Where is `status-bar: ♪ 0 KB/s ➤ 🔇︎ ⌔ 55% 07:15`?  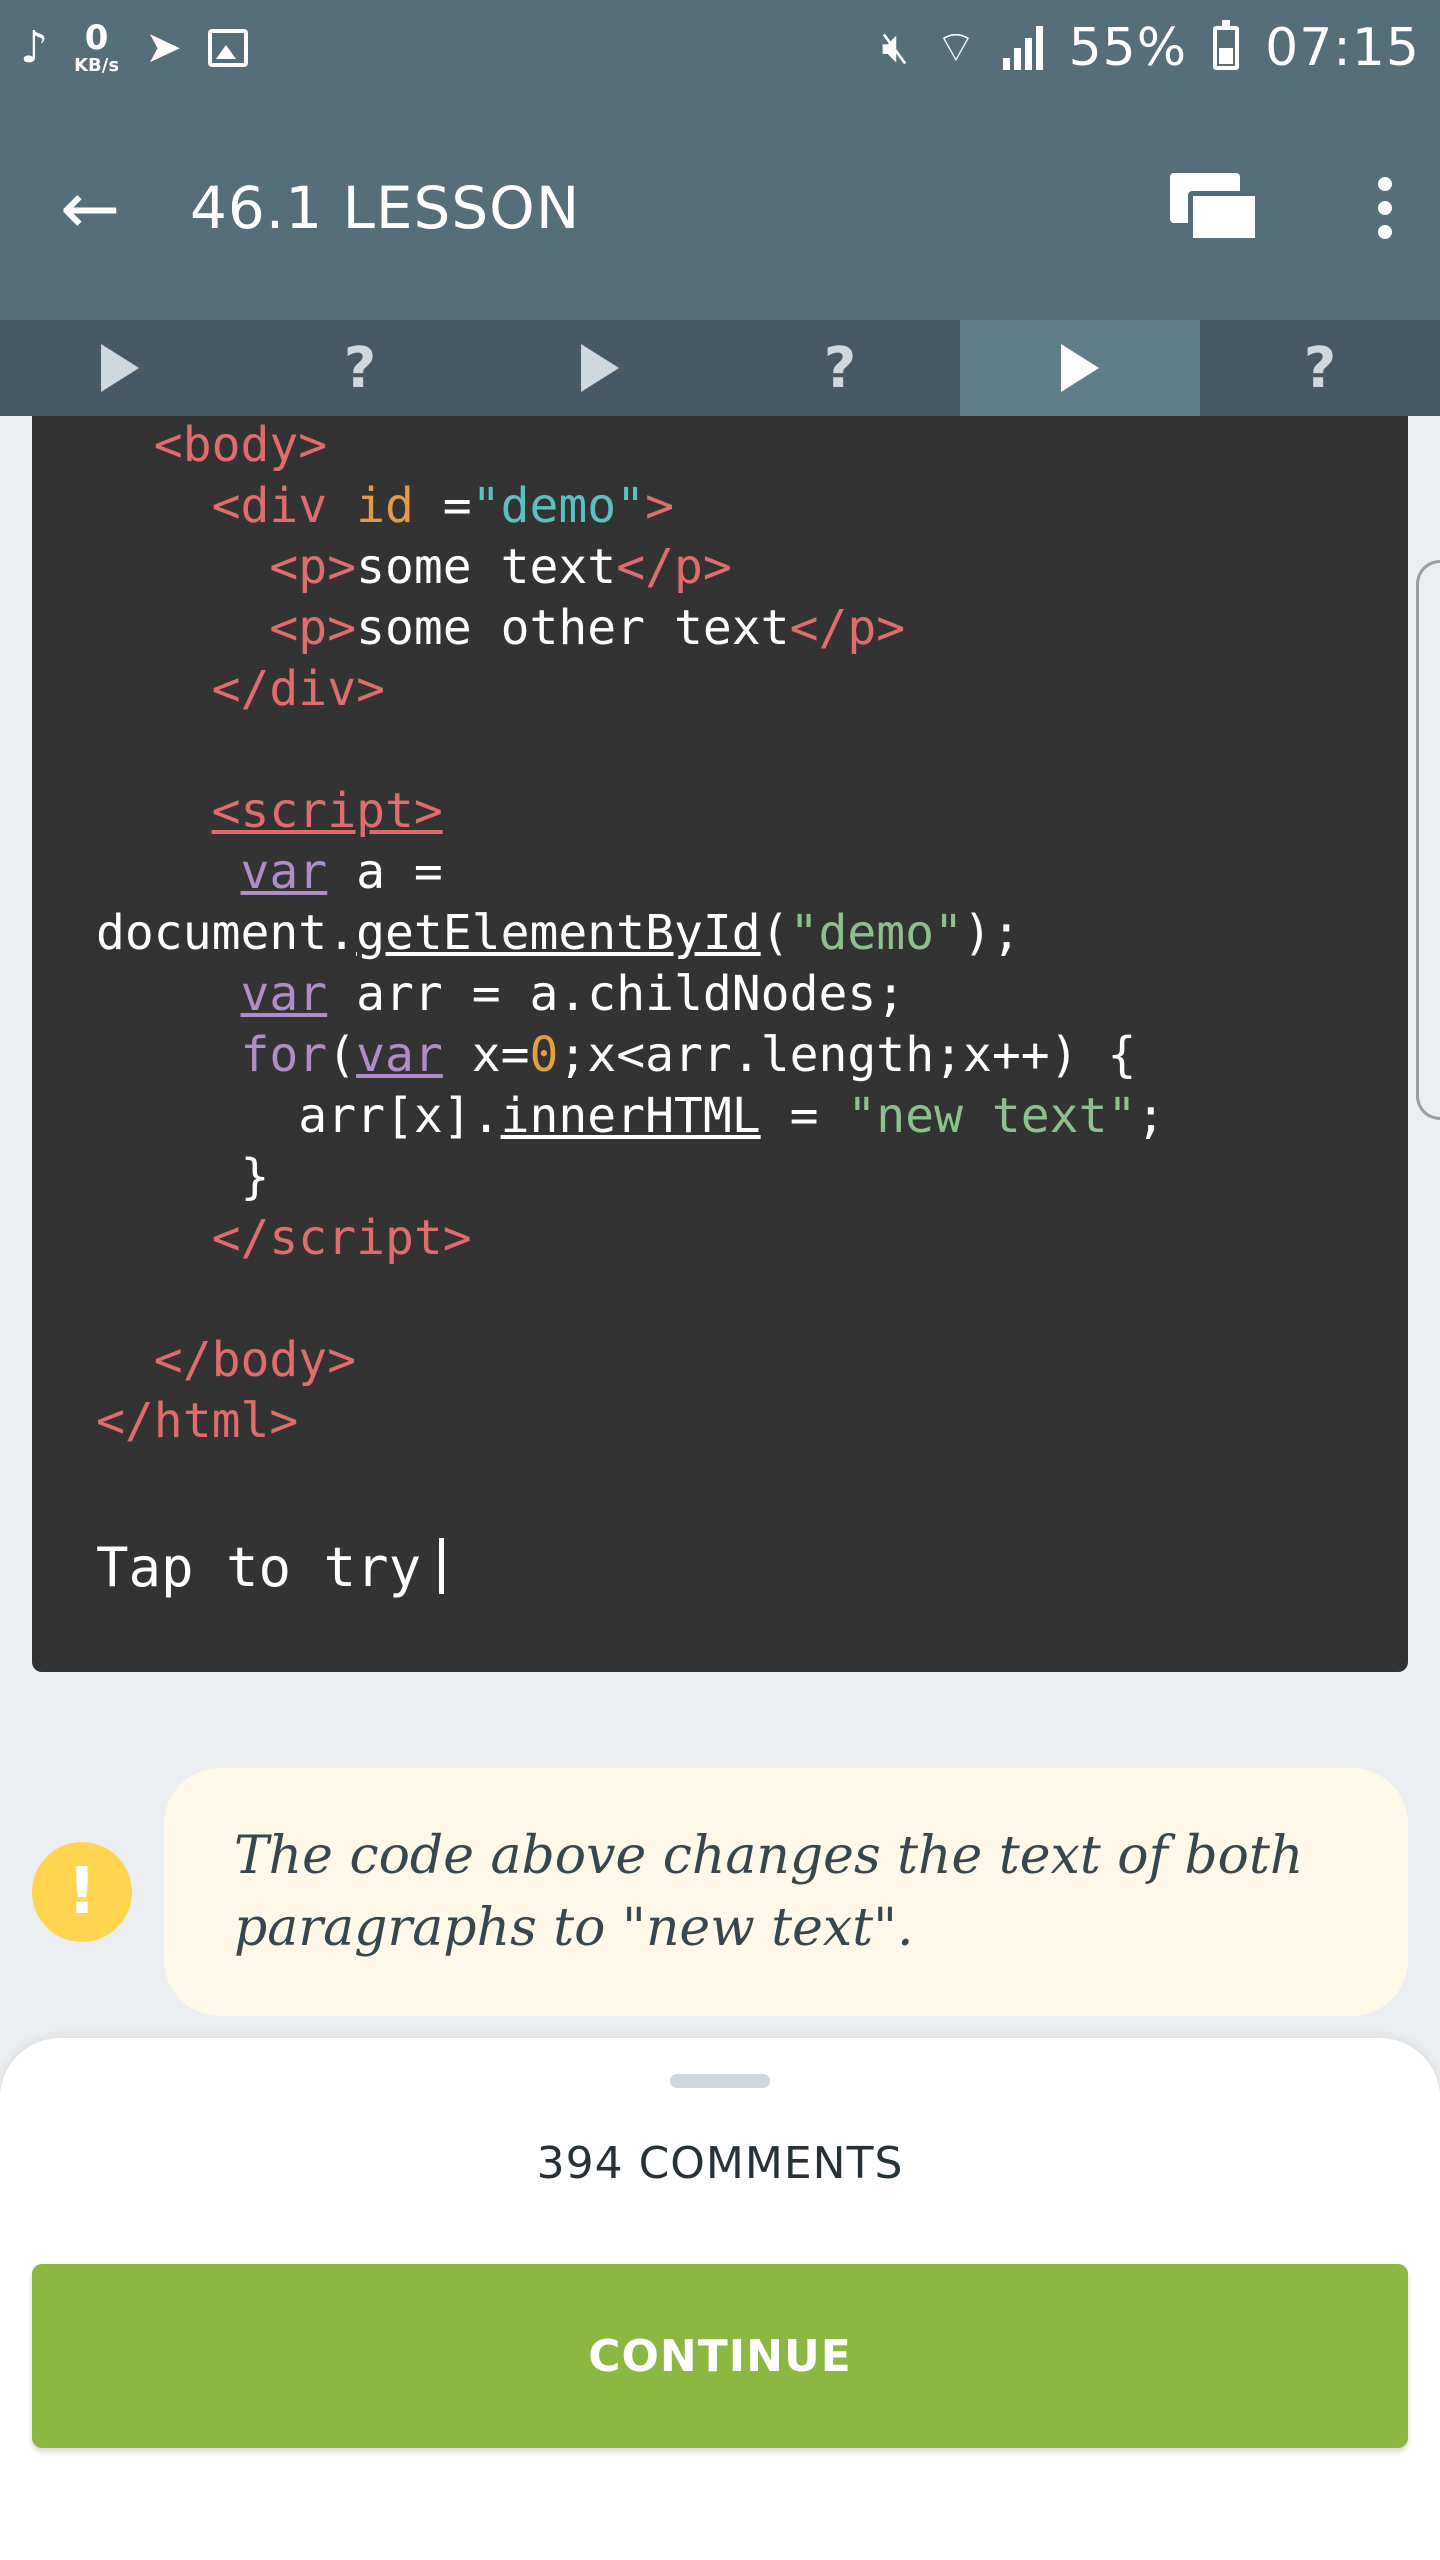
status-bar: ♪ 0 KB/s ➤ 🔇︎ ⌔ 55% 07:15 is located at coordinates (720, 48).